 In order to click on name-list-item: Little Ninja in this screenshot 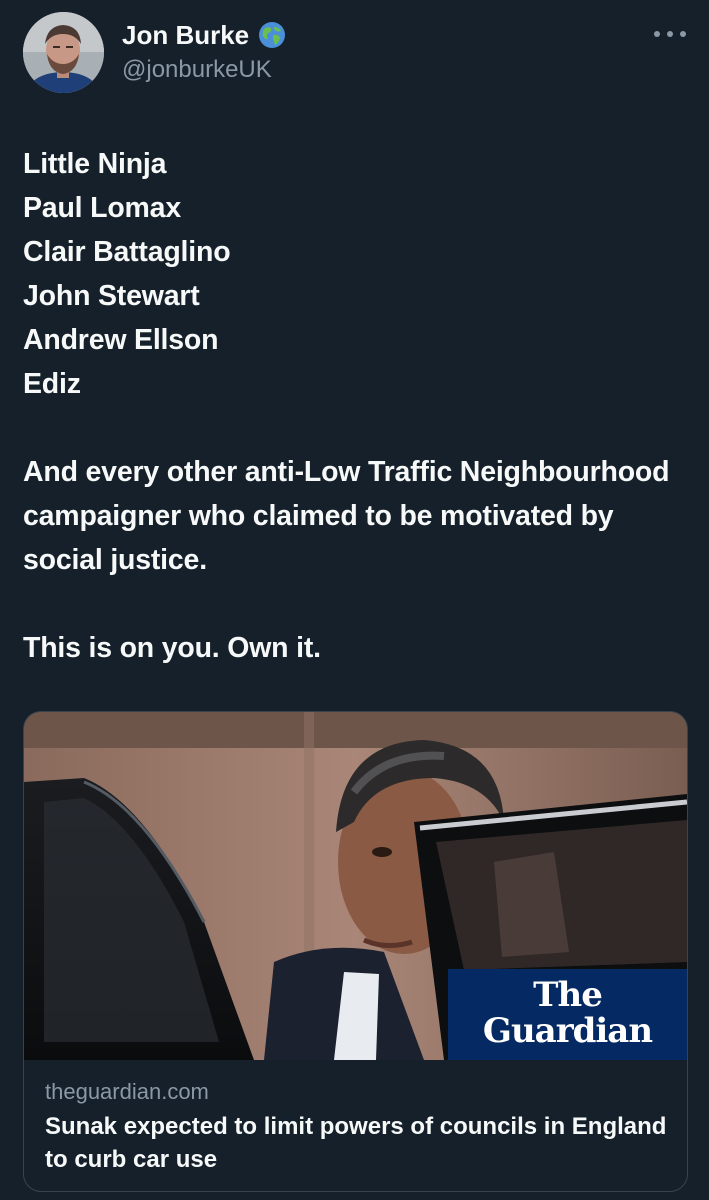, I will do `click(95, 164)`.